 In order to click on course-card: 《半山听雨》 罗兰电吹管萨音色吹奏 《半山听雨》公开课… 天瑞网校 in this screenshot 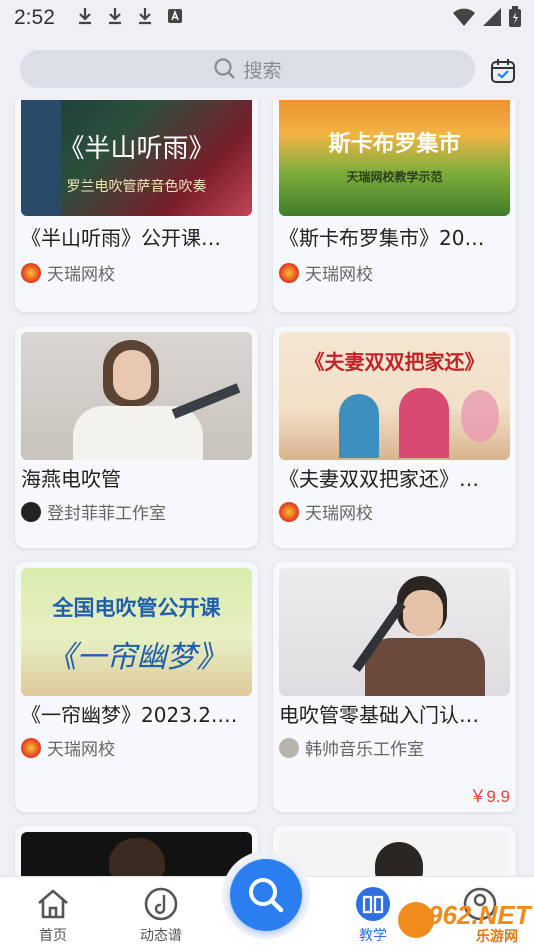, I will do `click(136, 206)`.